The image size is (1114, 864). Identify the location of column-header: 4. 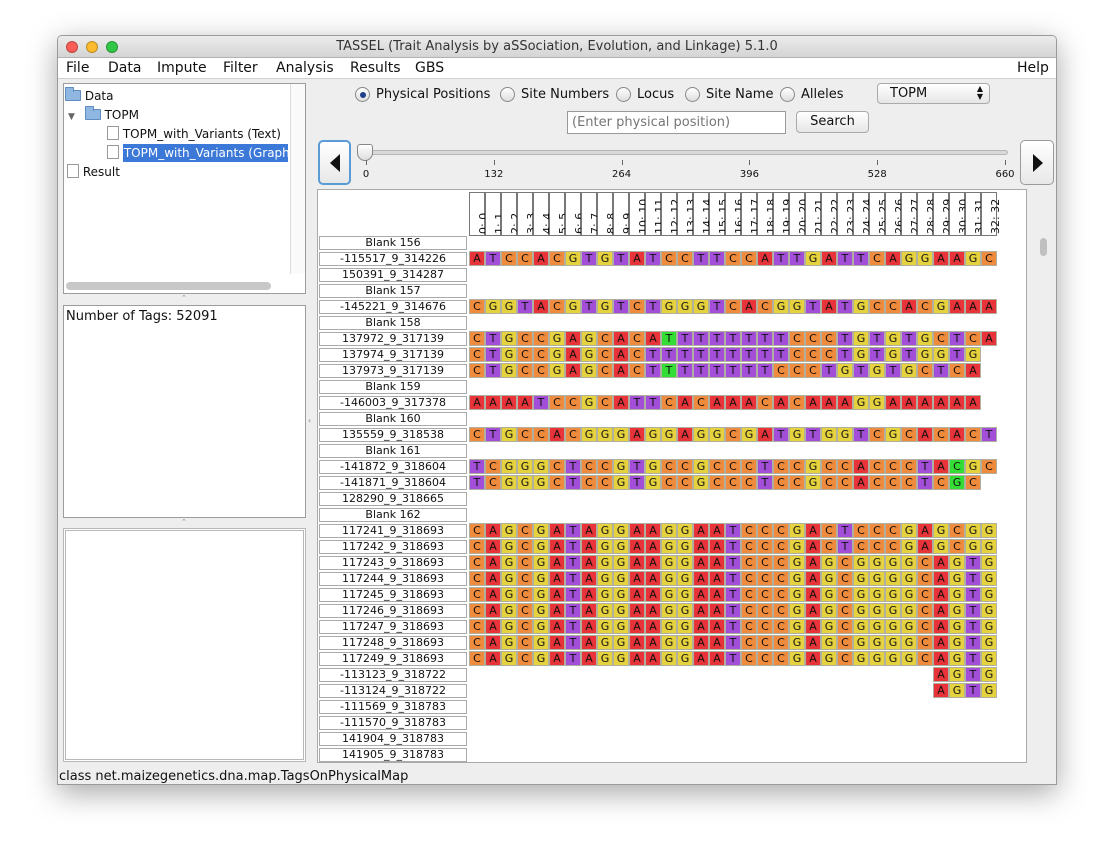
(543, 214).